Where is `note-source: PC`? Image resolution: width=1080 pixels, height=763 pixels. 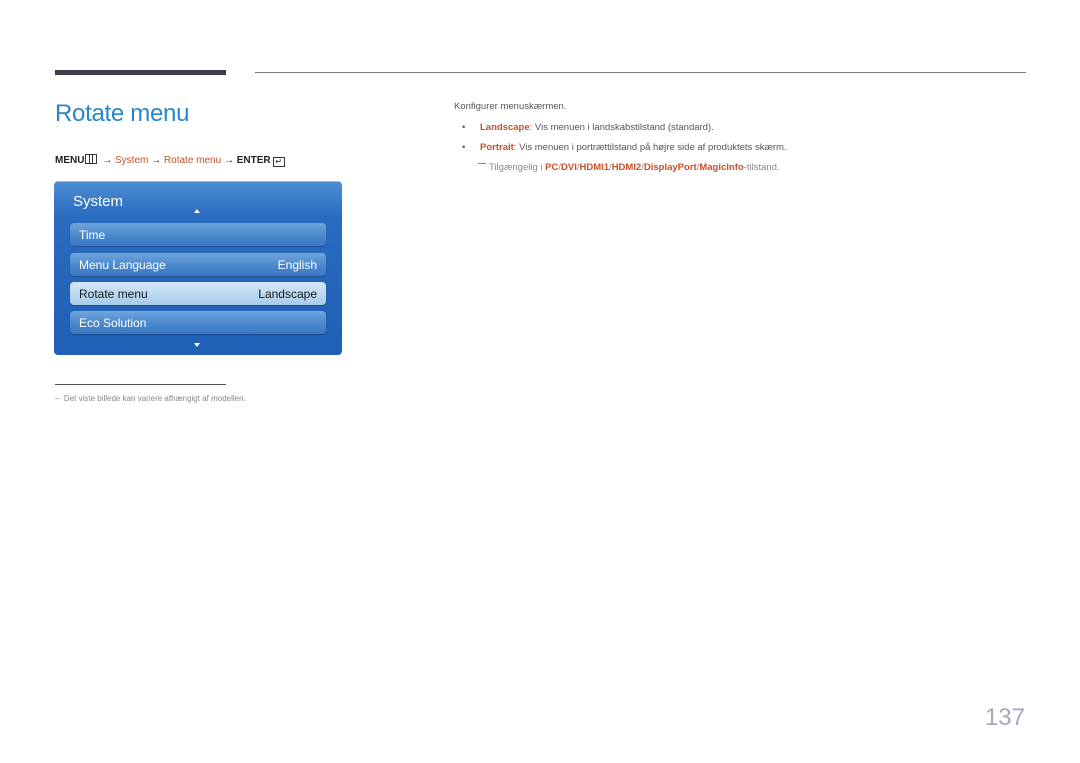
note-source: PC is located at coordinates (552, 167).